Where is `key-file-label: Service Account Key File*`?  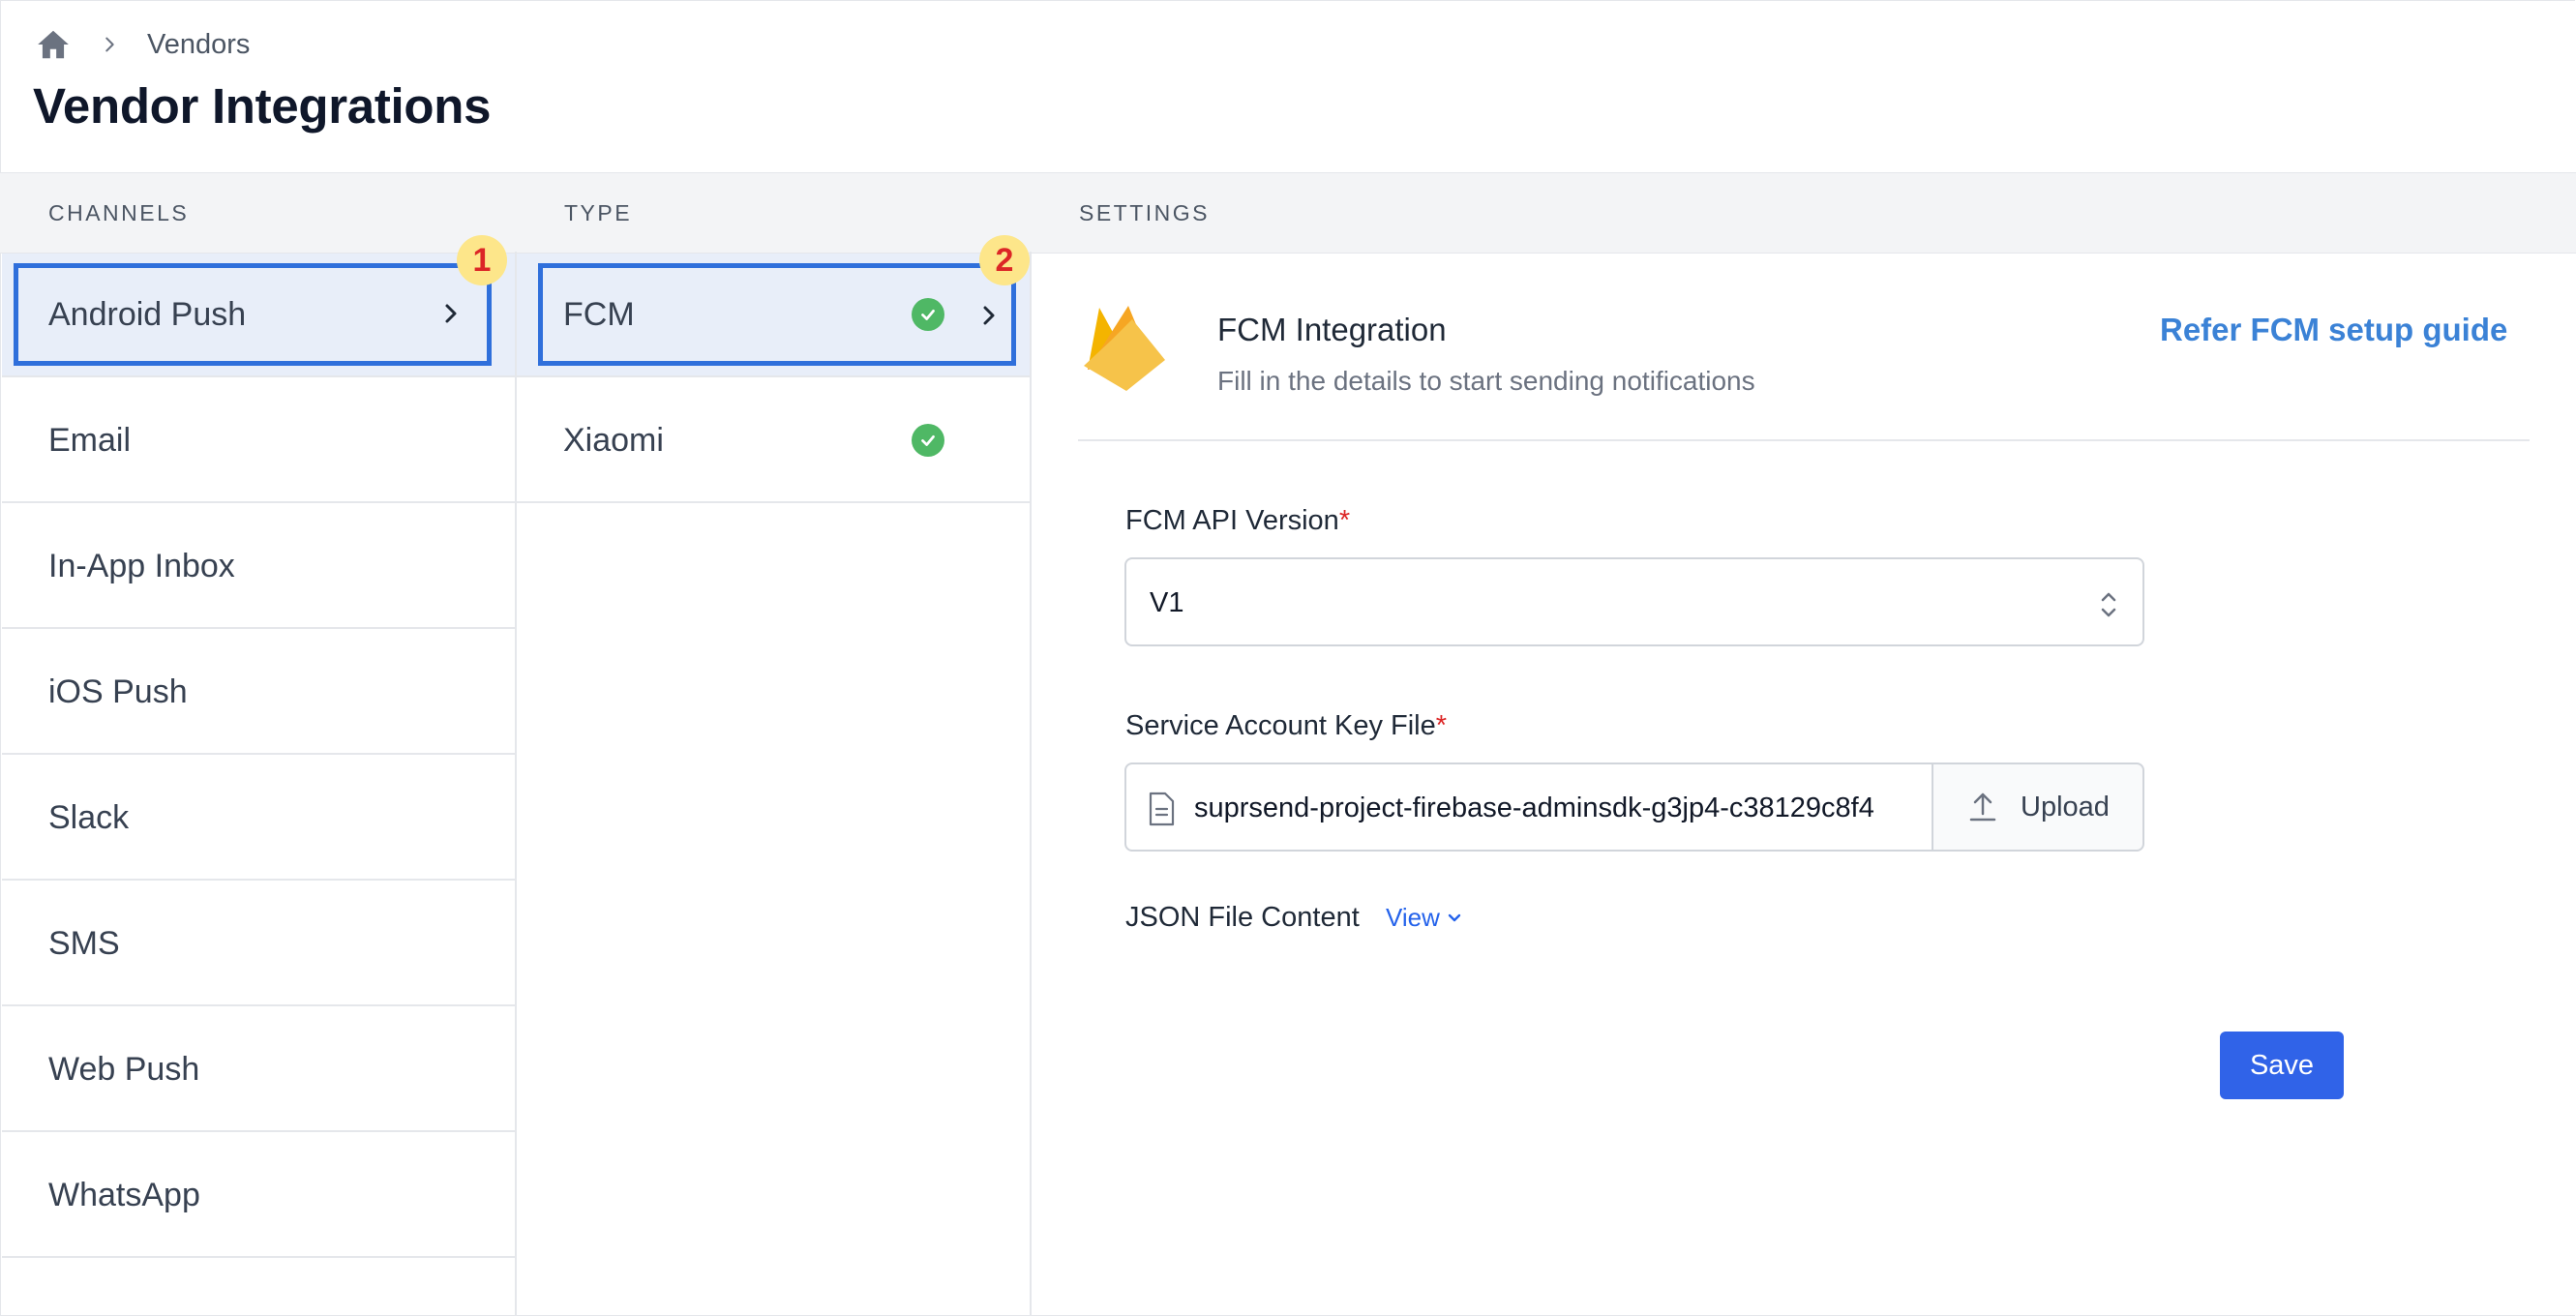
key-file-label: Service Account Key File* is located at coordinates (1286, 726).